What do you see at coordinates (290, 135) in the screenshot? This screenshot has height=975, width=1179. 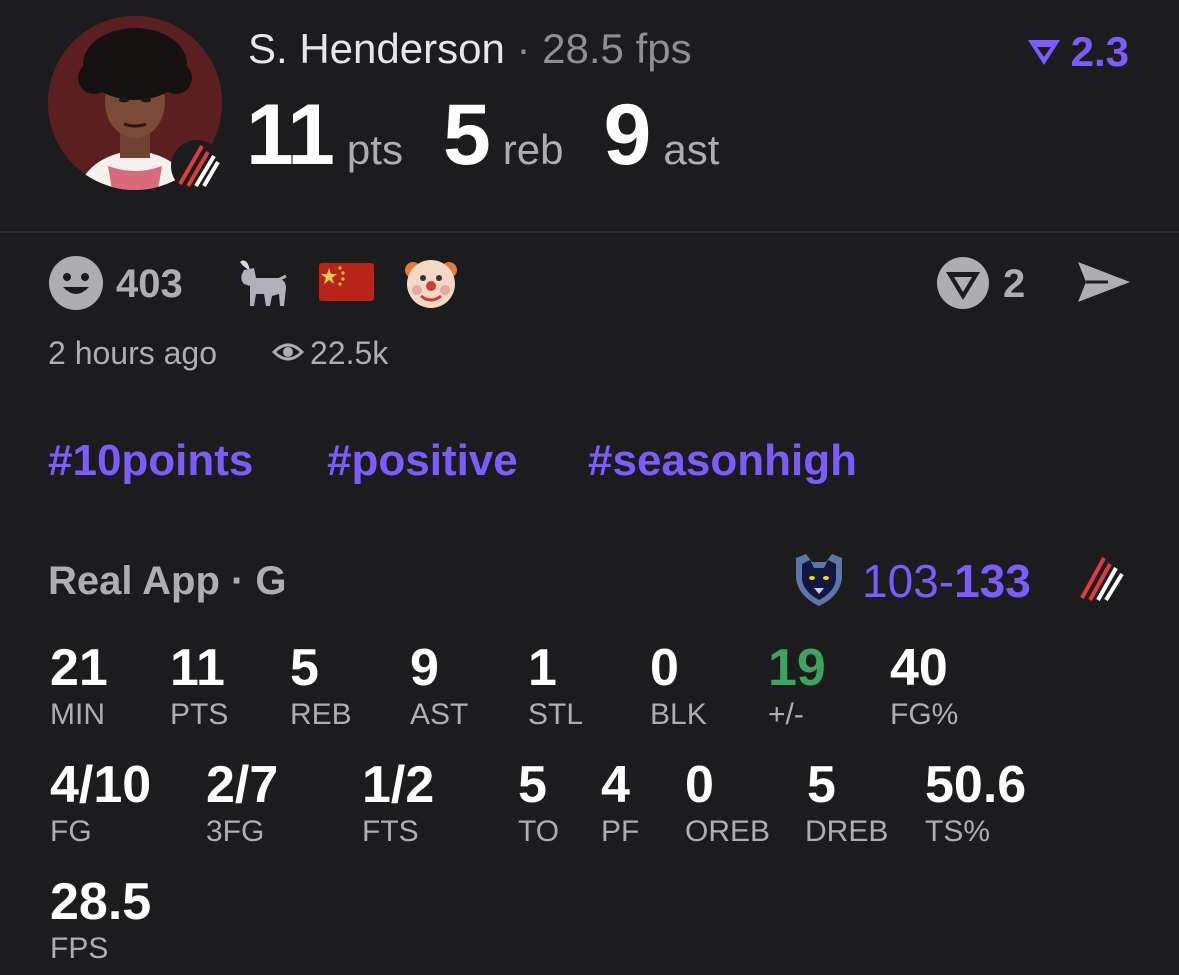 I see `statline-pts-value: 11` at bounding box center [290, 135].